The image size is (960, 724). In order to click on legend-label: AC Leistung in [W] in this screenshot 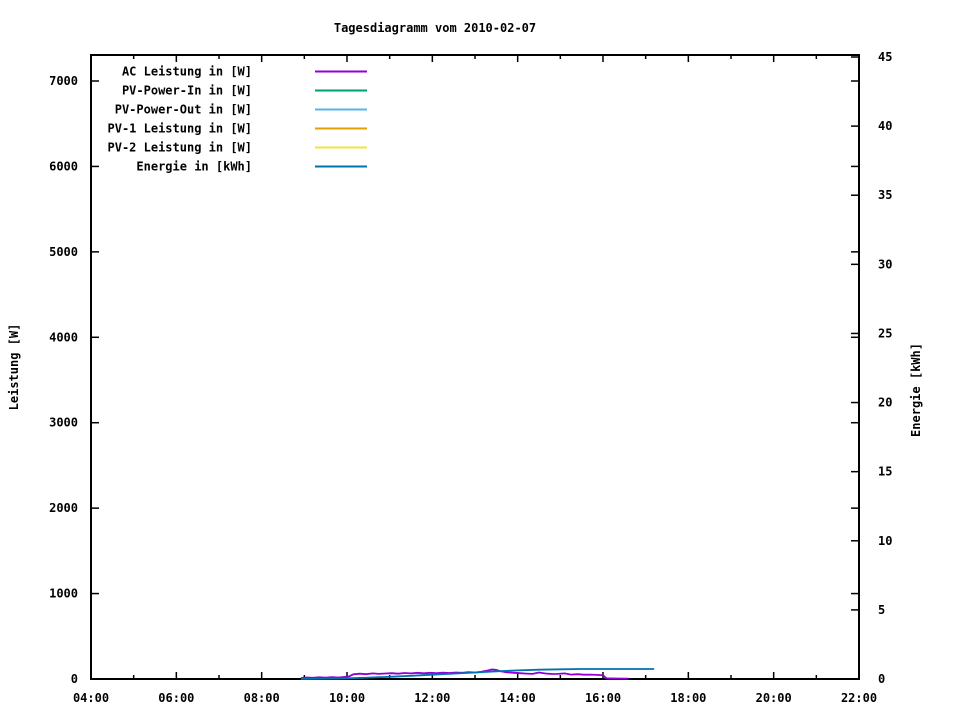, I will do `click(187, 72)`.